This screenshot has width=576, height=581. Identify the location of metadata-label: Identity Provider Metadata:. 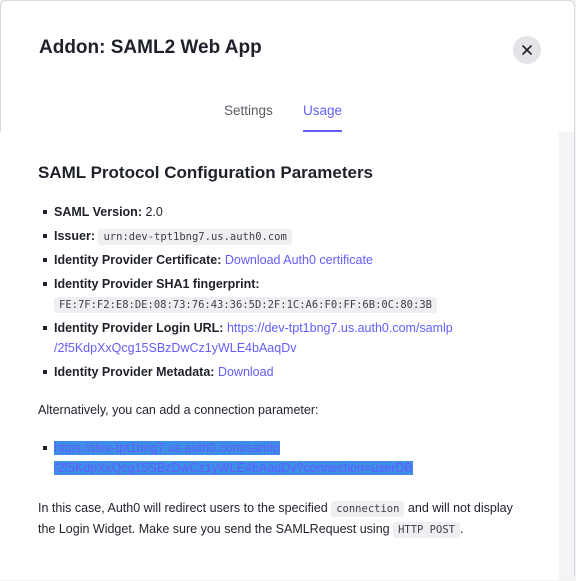
(134, 371).